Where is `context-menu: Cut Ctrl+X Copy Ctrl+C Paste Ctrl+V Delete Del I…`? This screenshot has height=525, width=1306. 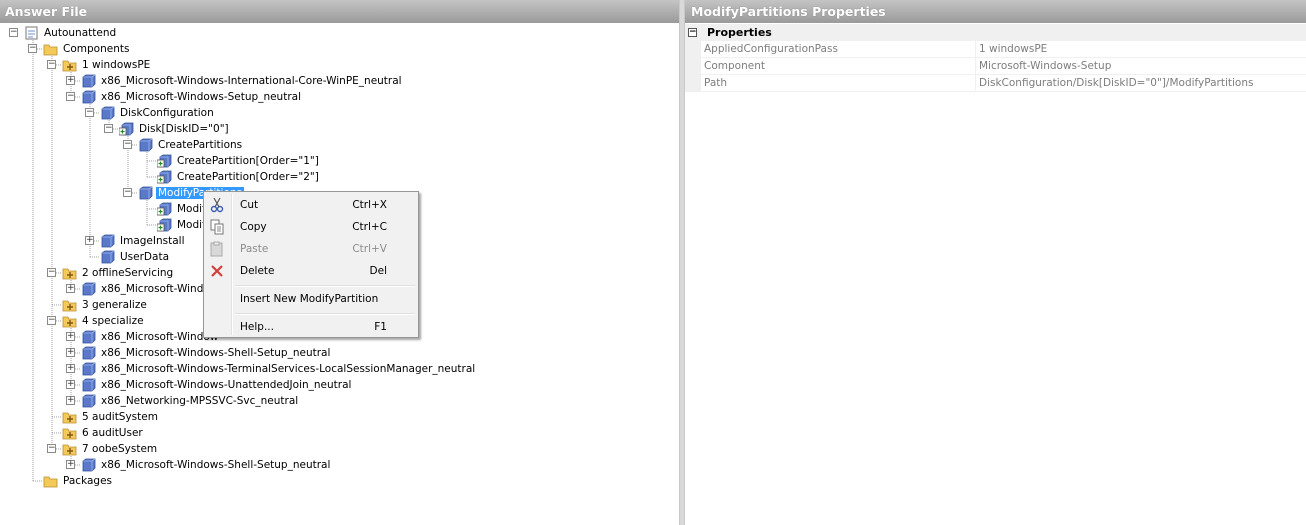
context-menu: Cut Ctrl+X Copy Ctrl+C Paste Ctrl+V Delete Del I… is located at coordinates (311, 264).